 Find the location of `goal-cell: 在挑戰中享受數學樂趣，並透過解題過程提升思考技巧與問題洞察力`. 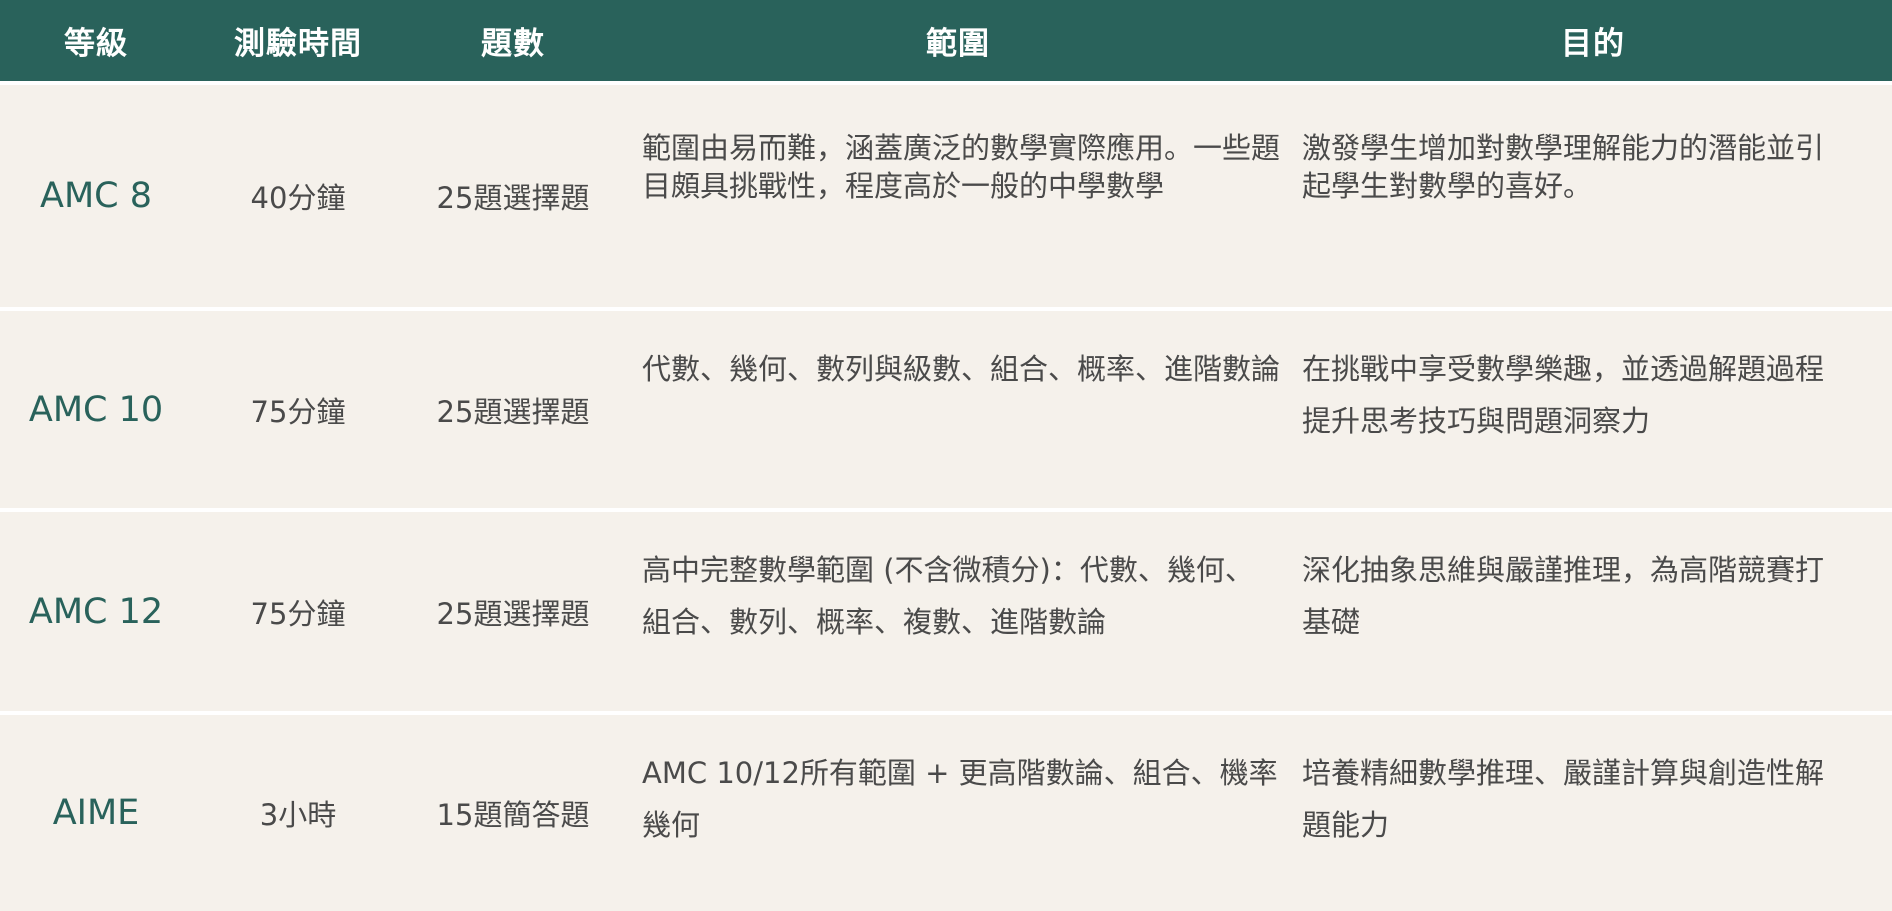

goal-cell: 在挑戰中享受數學樂趣，並透過解題過程提升思考技巧與問題洞察力 is located at coordinates (1593, 407).